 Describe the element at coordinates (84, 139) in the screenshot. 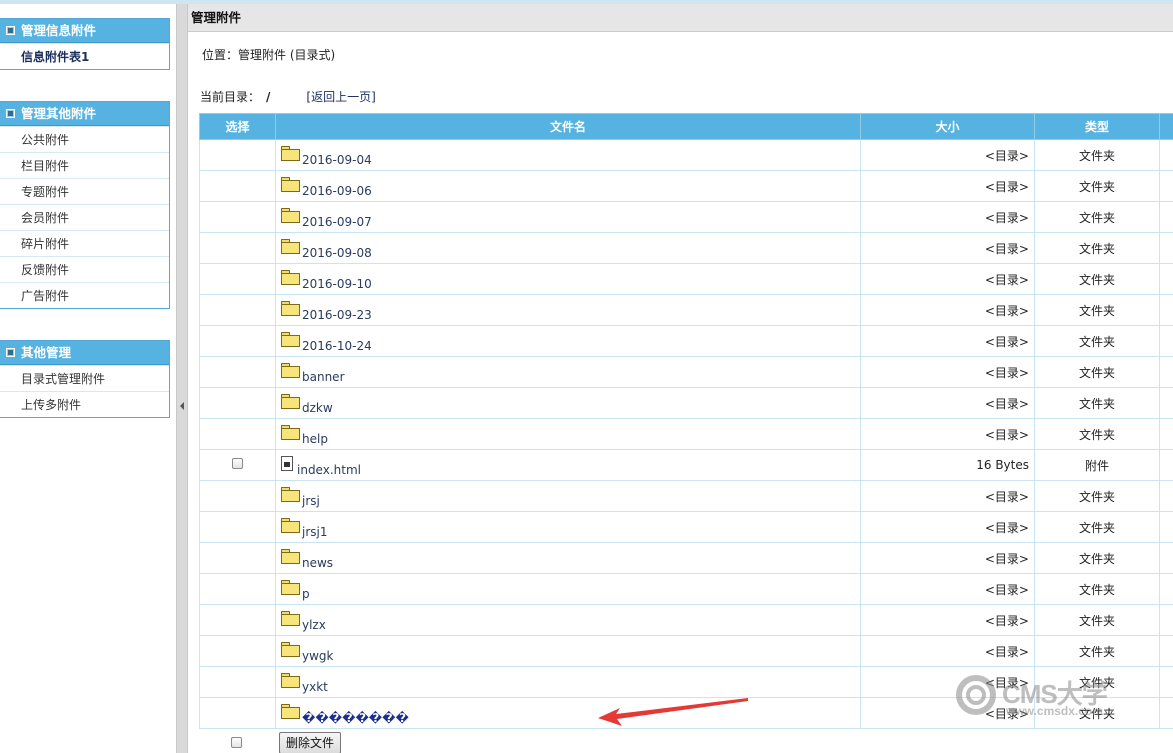

I see `sidebar-item-public: 公共附件` at that location.